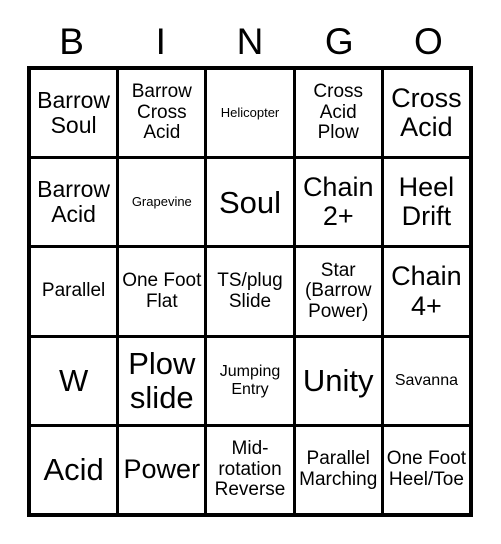 The image size is (501, 544). What do you see at coordinates (75, 113) in the screenshot?
I see `bingo-cell: Barrow Soul` at bounding box center [75, 113].